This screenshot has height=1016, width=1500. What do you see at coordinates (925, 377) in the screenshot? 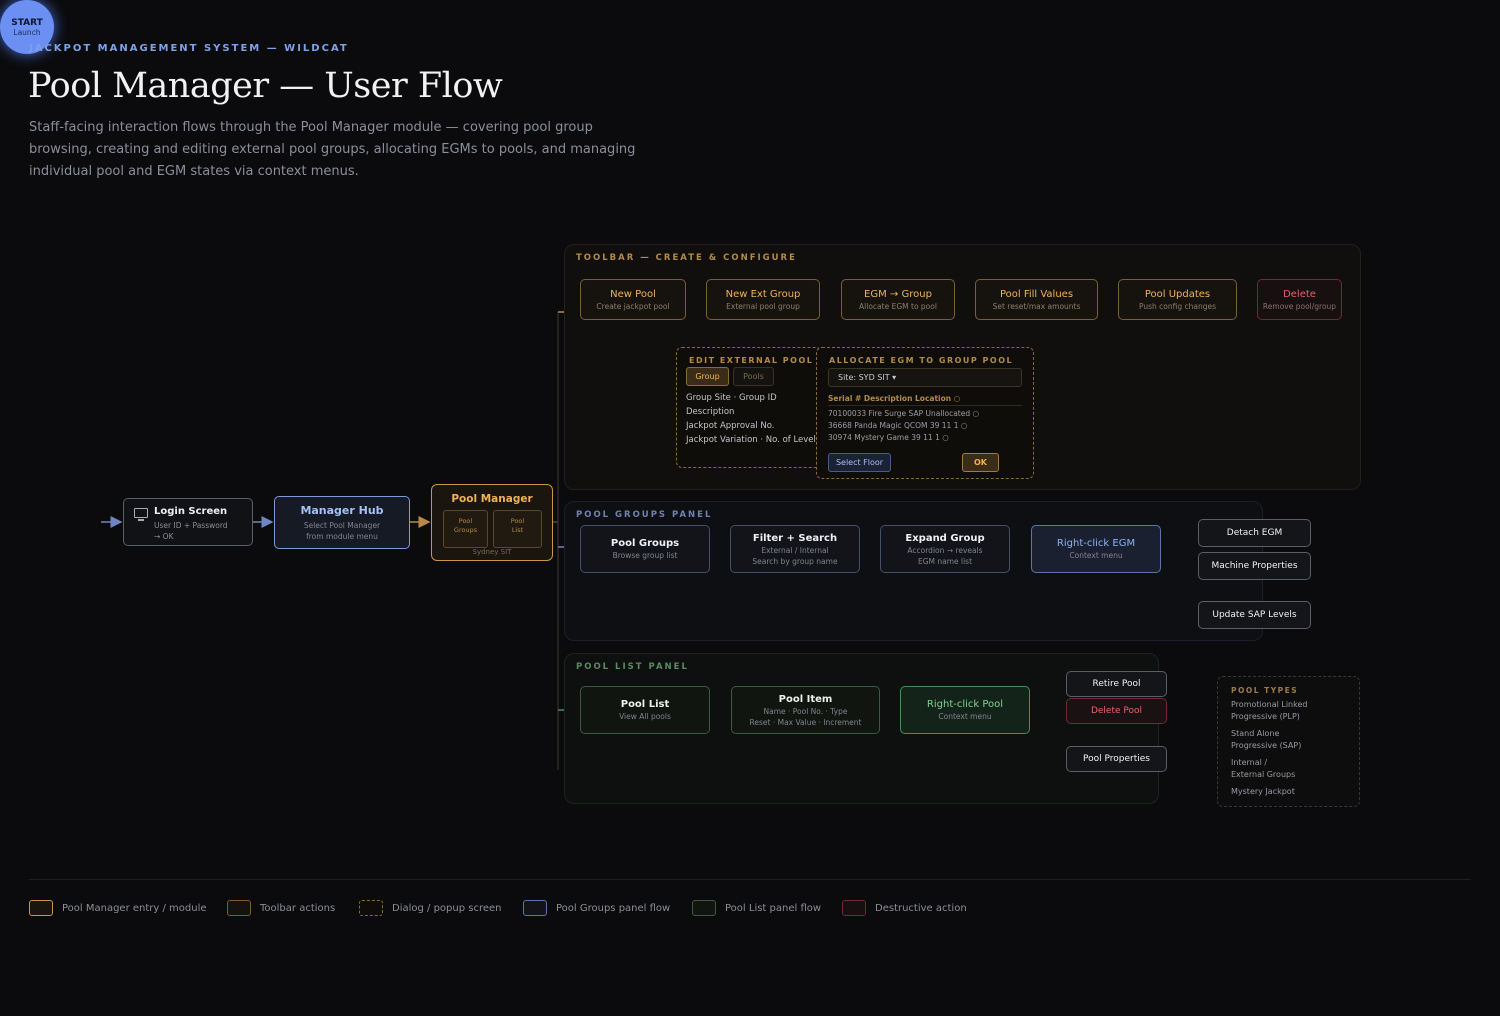
I see `site-select: Site: SYD SIT ▾` at bounding box center [925, 377].